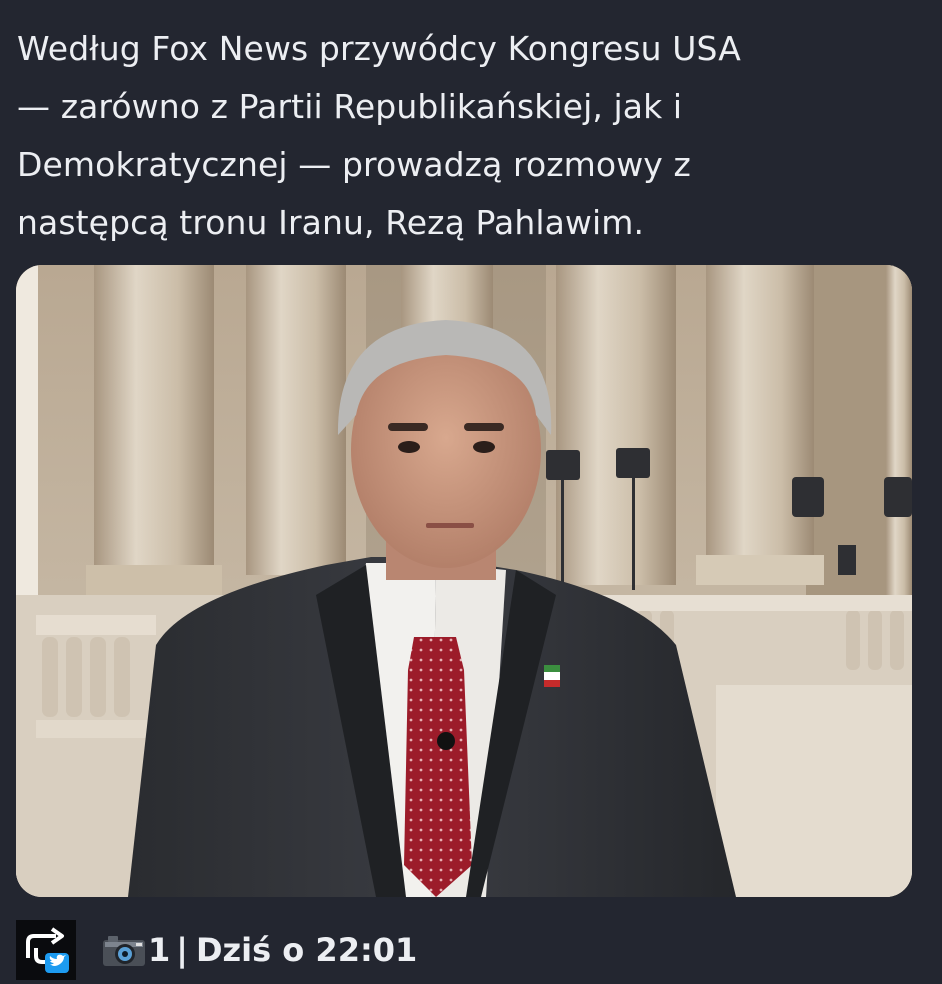  What do you see at coordinates (306, 950) in the screenshot?
I see `timestamp: Dziś o 22:01` at bounding box center [306, 950].